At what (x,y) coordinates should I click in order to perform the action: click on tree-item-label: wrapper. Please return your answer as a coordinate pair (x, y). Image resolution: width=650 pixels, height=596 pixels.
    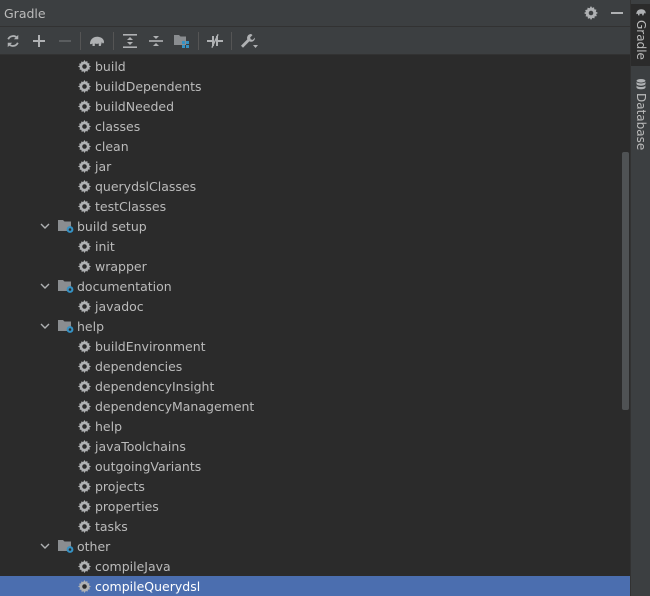
    Looking at the image, I should click on (121, 266).